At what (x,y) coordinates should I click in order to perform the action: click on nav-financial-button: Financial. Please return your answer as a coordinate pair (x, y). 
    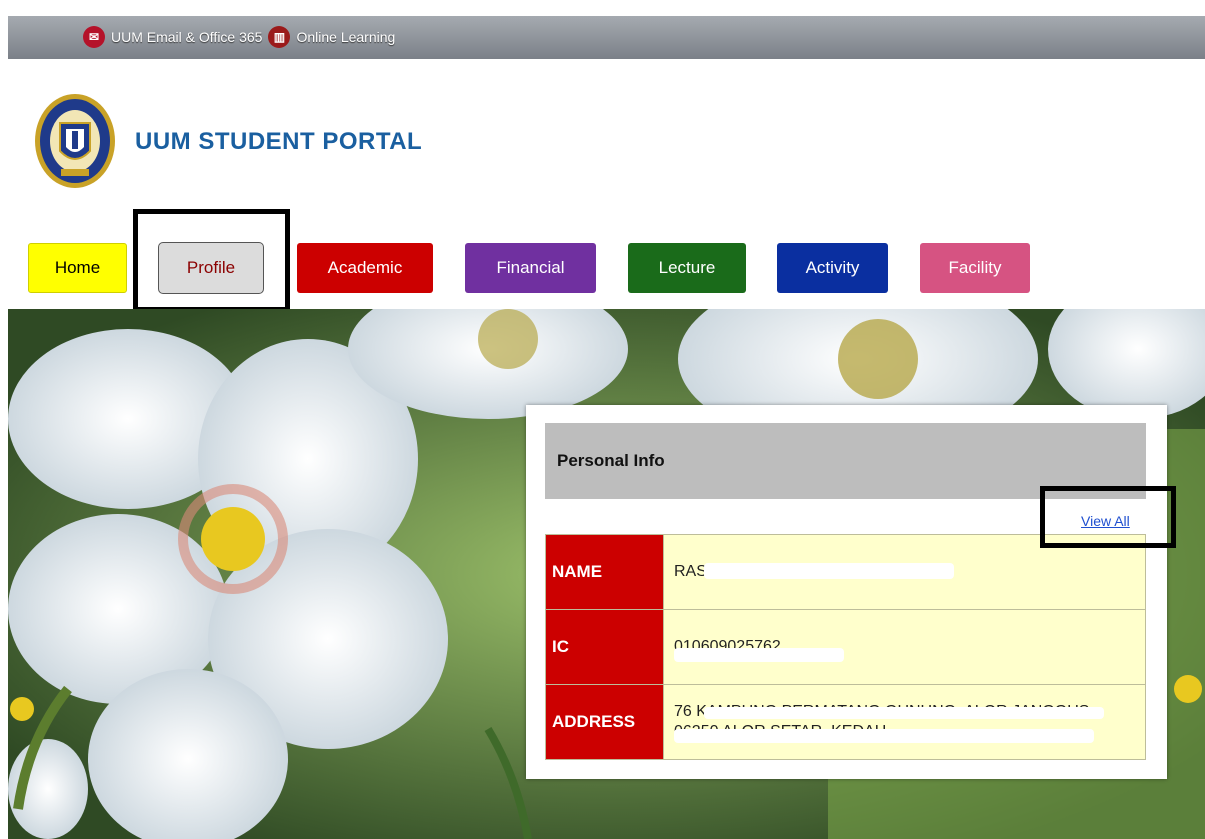
    Looking at the image, I should click on (530, 268).